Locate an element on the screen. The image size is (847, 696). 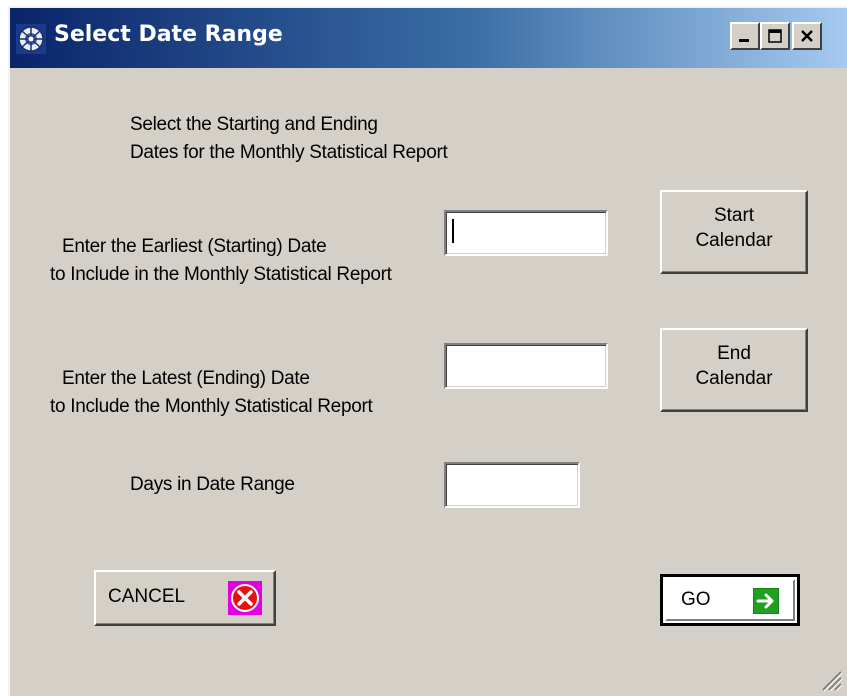
minimize-button is located at coordinates (745, 36).